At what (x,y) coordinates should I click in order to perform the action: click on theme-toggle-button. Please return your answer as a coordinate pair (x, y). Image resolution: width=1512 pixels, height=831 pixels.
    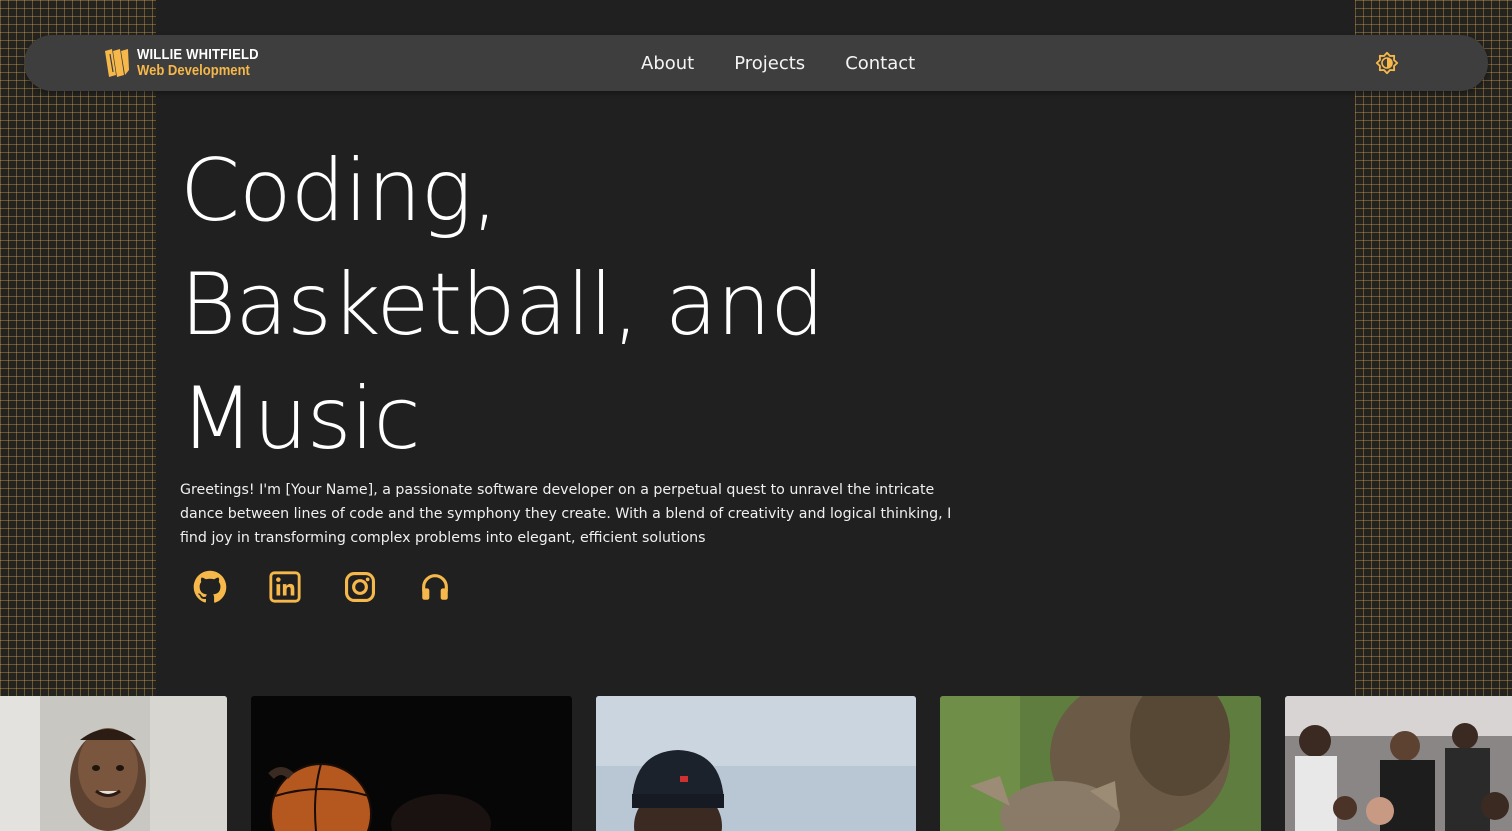
    Looking at the image, I should click on (1387, 63).